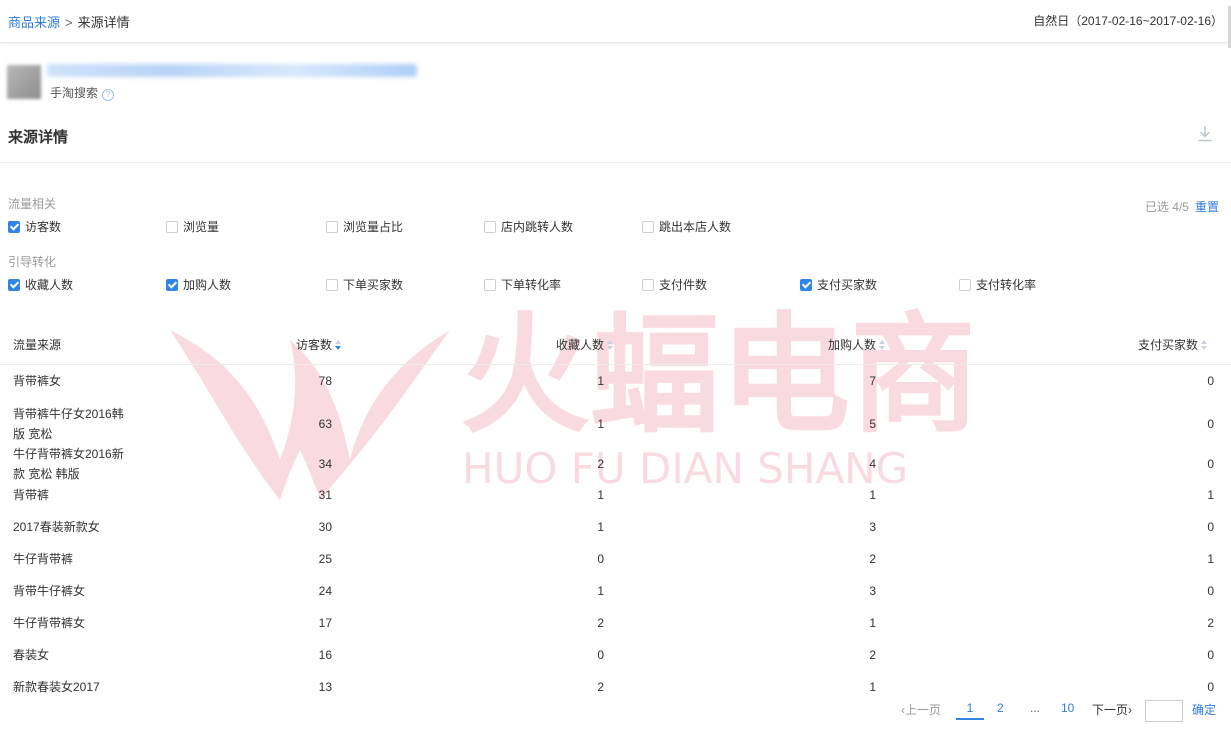 The height and width of the screenshot is (730, 1231). I want to click on page-jump-input, so click(1164, 711).